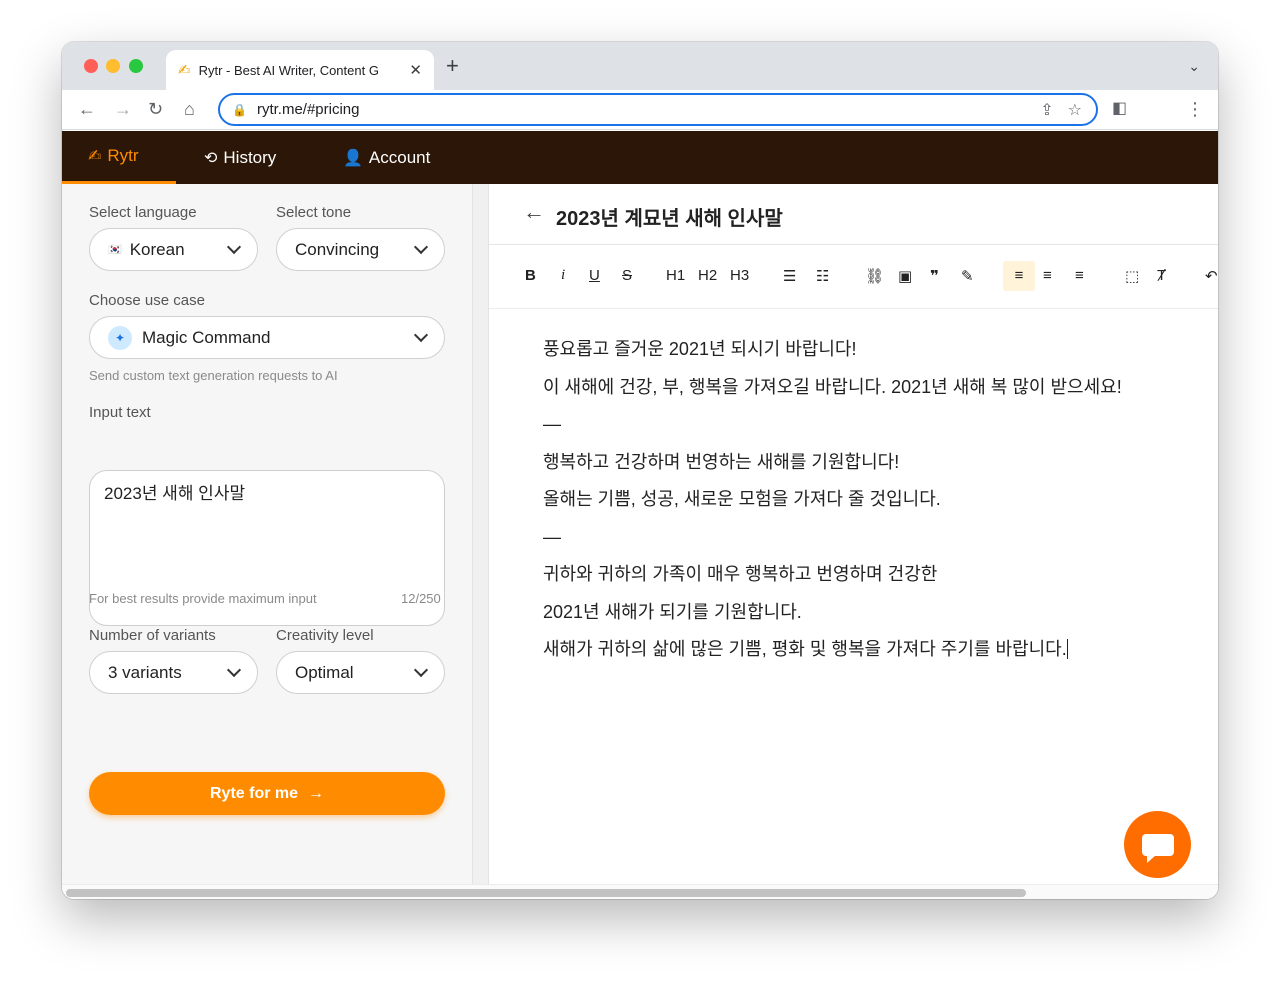 Image resolution: width=1280 pixels, height=982 pixels. Describe the element at coordinates (672, 611) in the screenshot. I see `content-line: 2021년 새해가 되기를 기원합니다.` at that location.